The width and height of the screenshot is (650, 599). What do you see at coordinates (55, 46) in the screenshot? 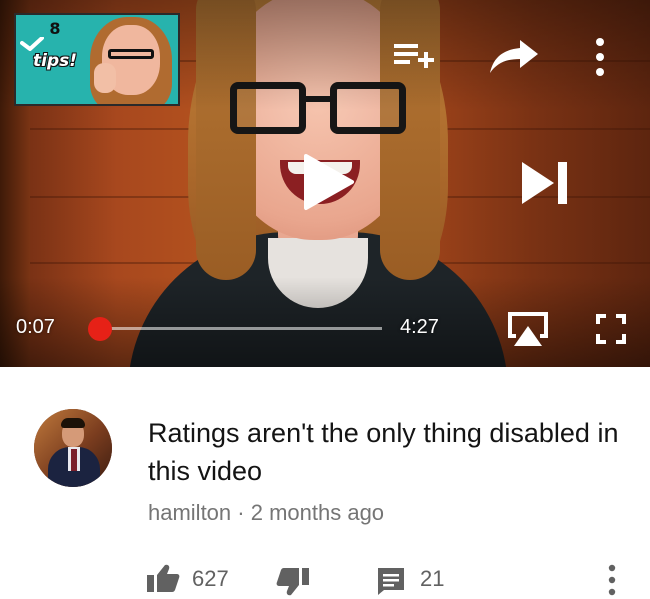
I see `thumbnail-badge: 8 tips!` at bounding box center [55, 46].